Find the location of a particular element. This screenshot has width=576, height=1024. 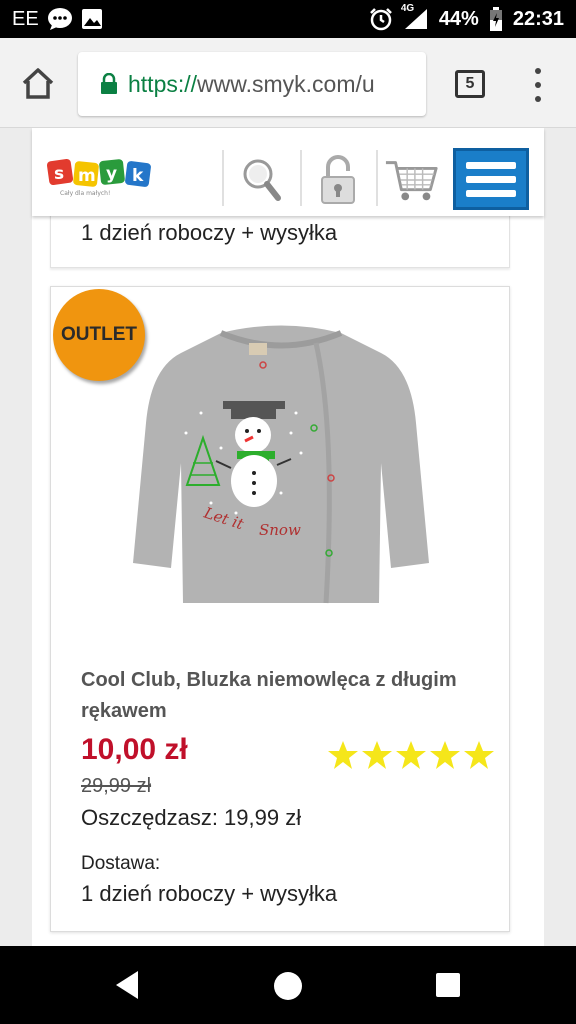

battery-icon is located at coordinates (496, 19).